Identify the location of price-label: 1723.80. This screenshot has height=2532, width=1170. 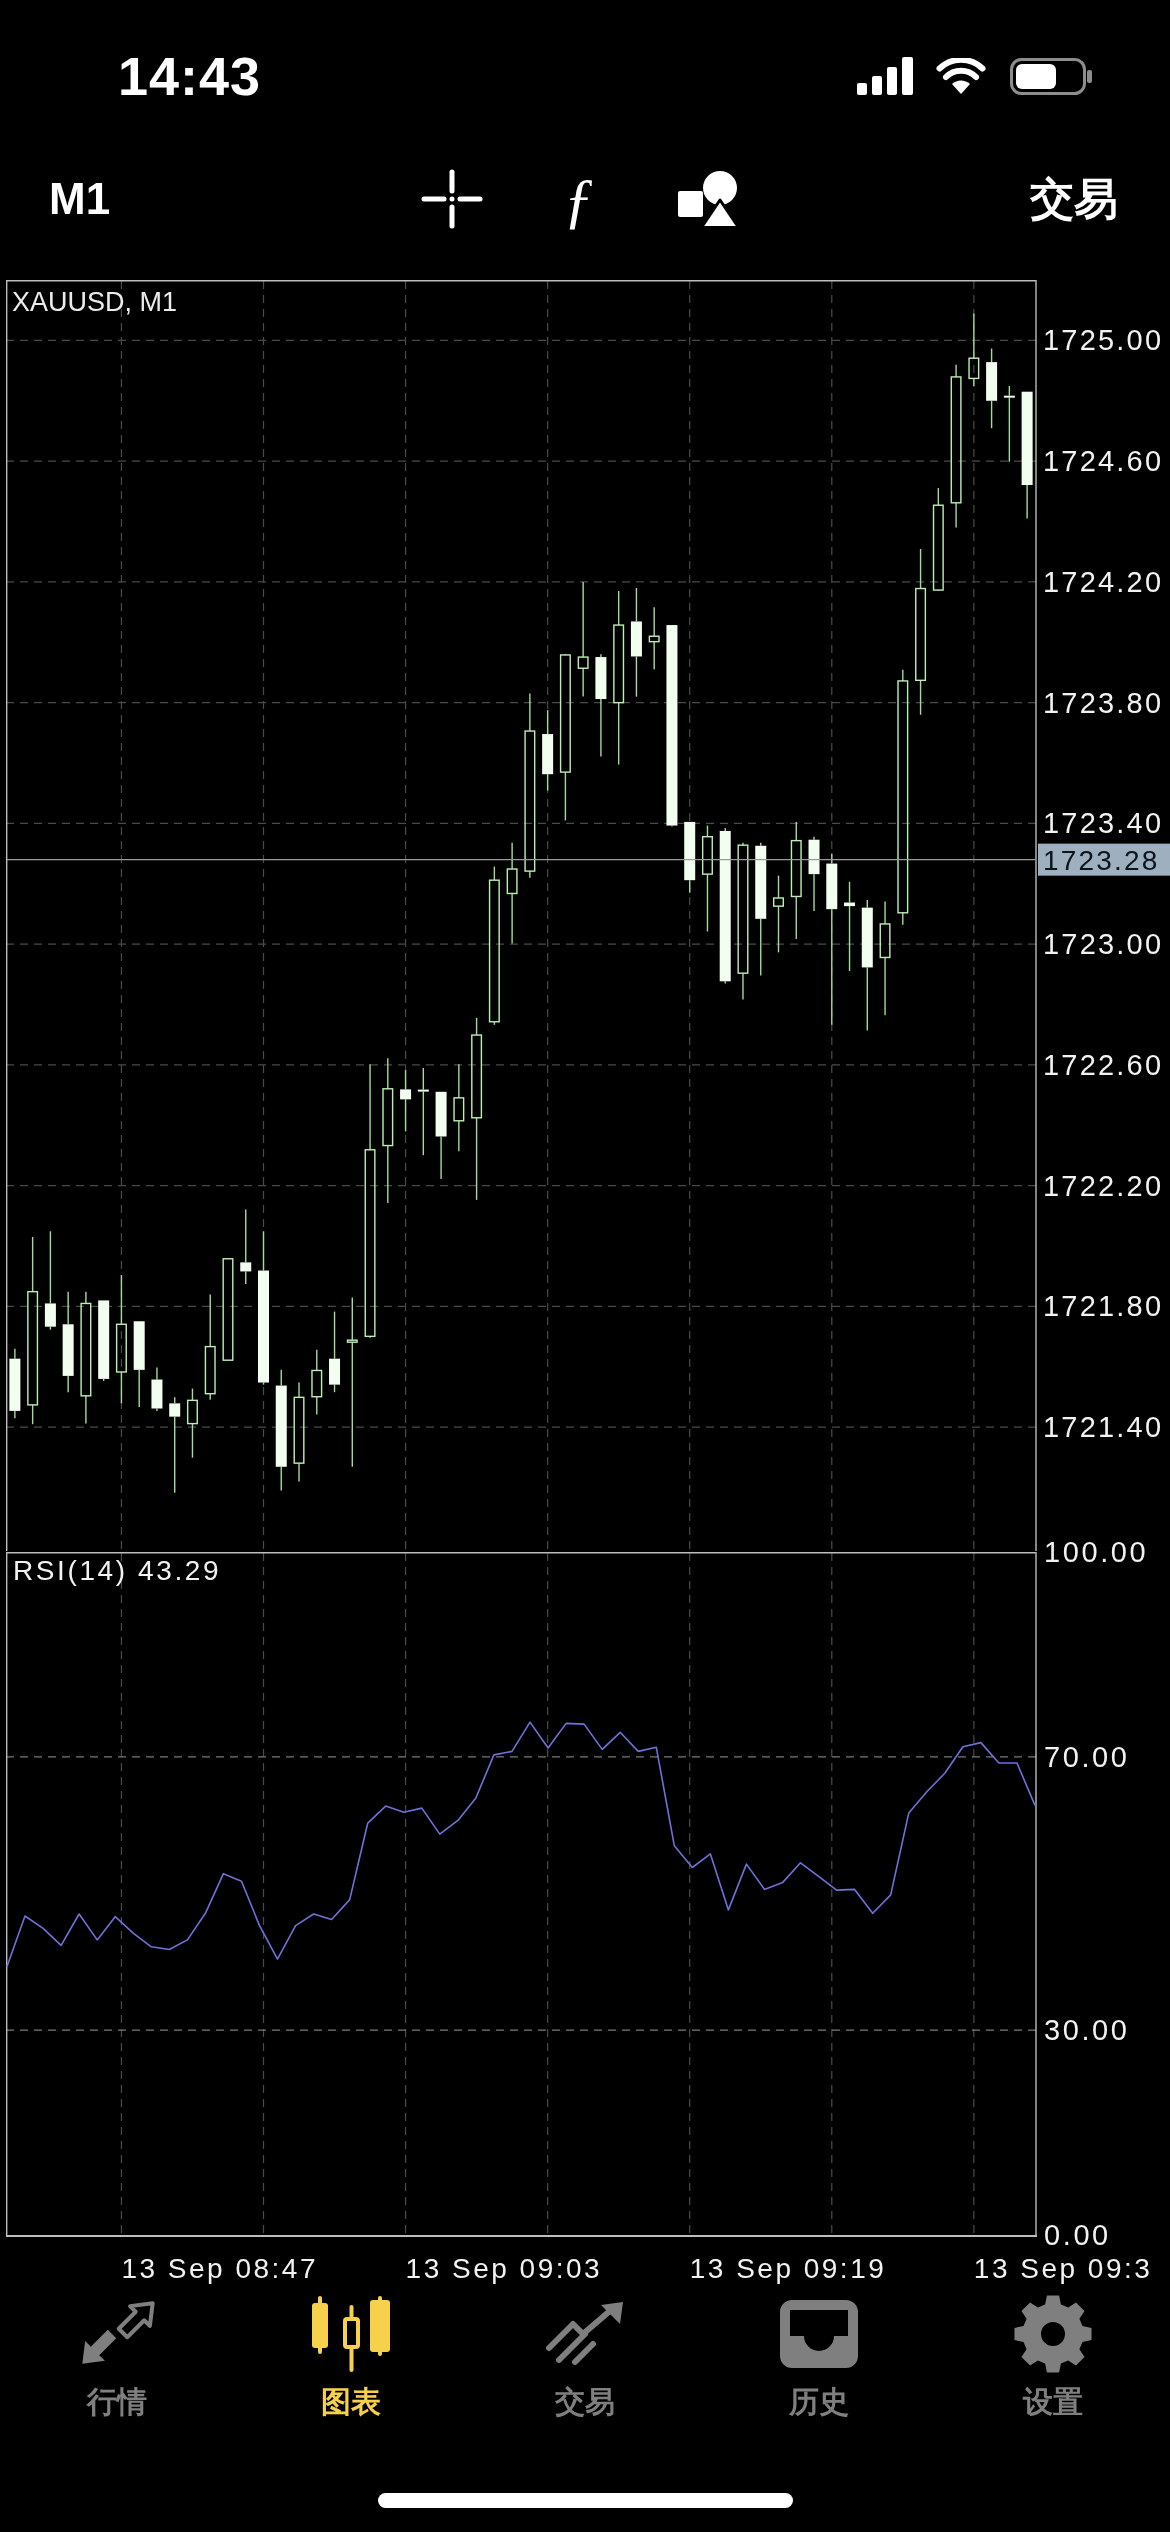
(1103, 702).